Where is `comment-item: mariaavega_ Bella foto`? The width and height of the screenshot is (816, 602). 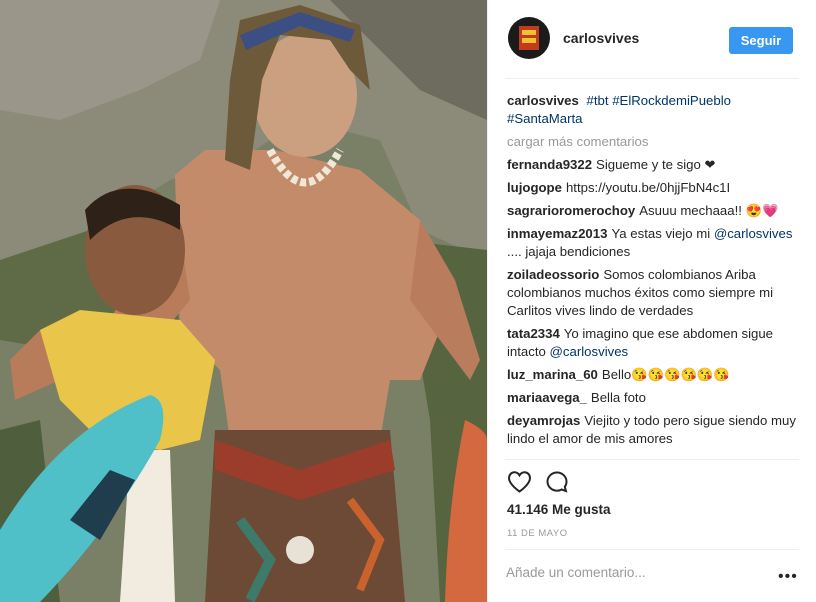
comment-item: mariaavega_ Bella foto is located at coordinates (657, 398).